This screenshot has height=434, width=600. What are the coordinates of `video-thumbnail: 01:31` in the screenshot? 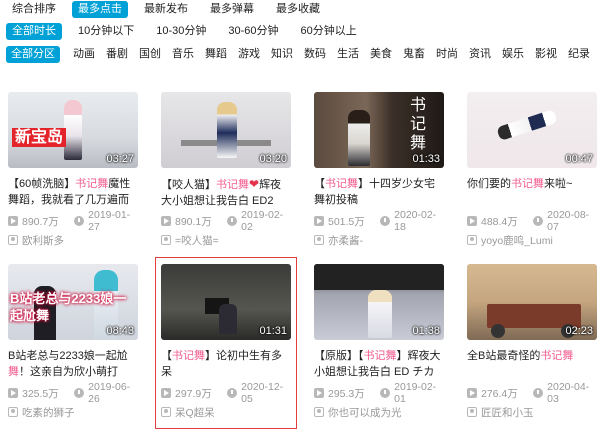 It's located at (226, 302).